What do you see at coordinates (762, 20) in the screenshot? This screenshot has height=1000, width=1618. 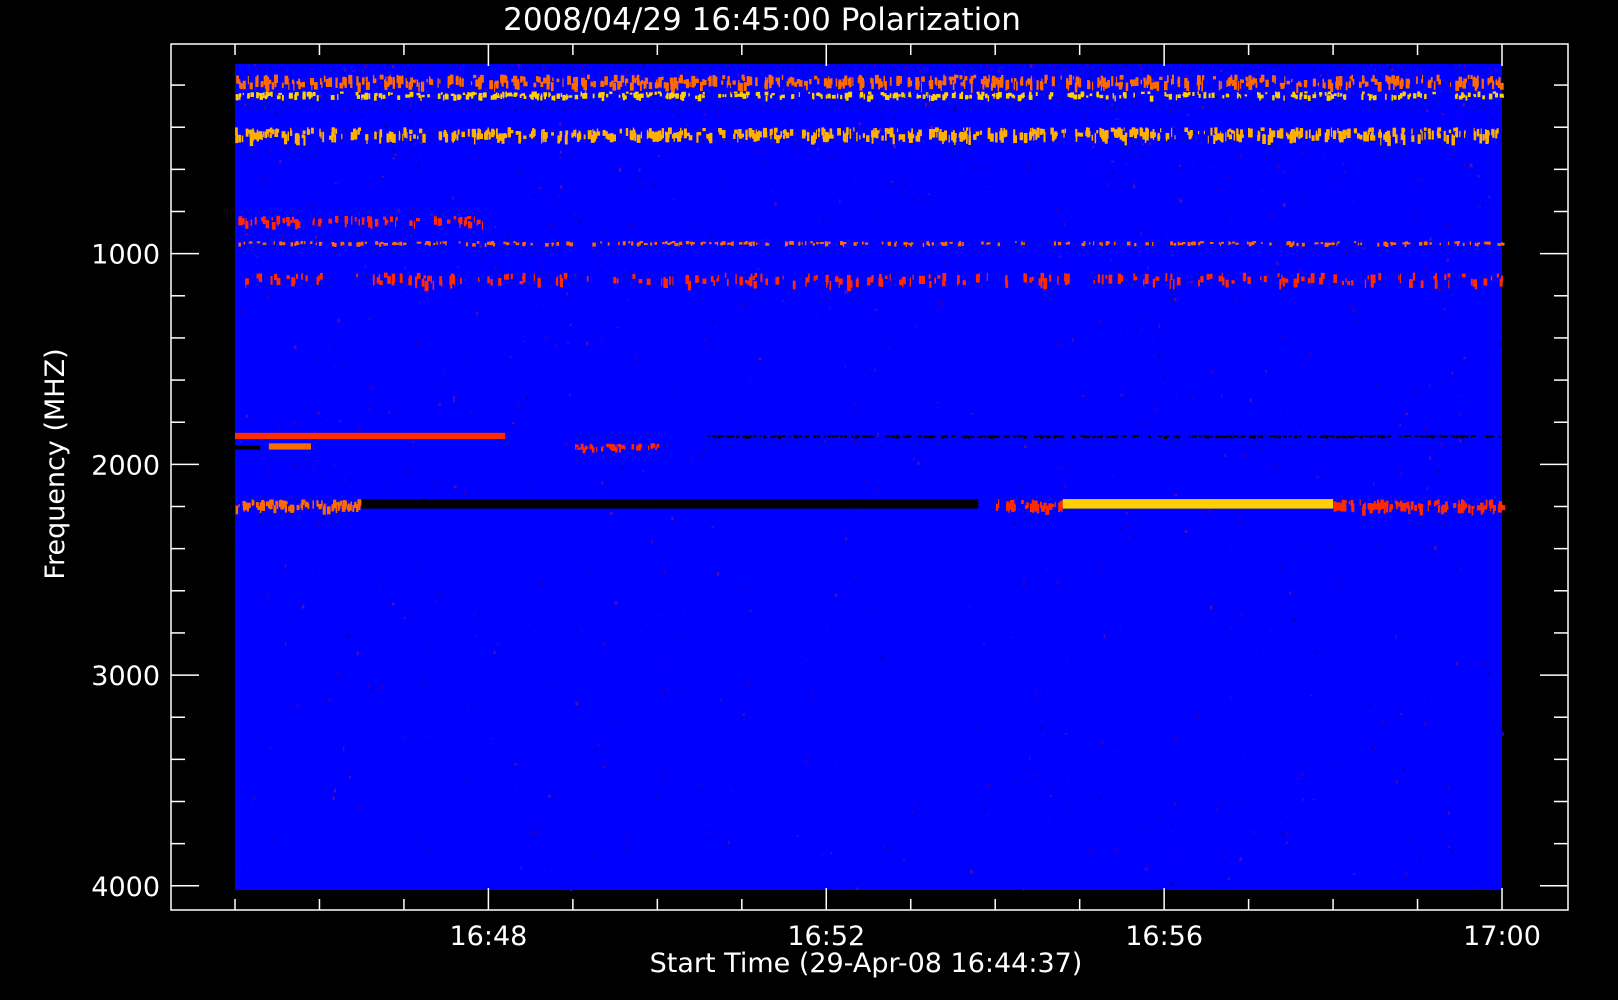 I see `chart-title: 2008/04/29 16:45:00 Polarization` at bounding box center [762, 20].